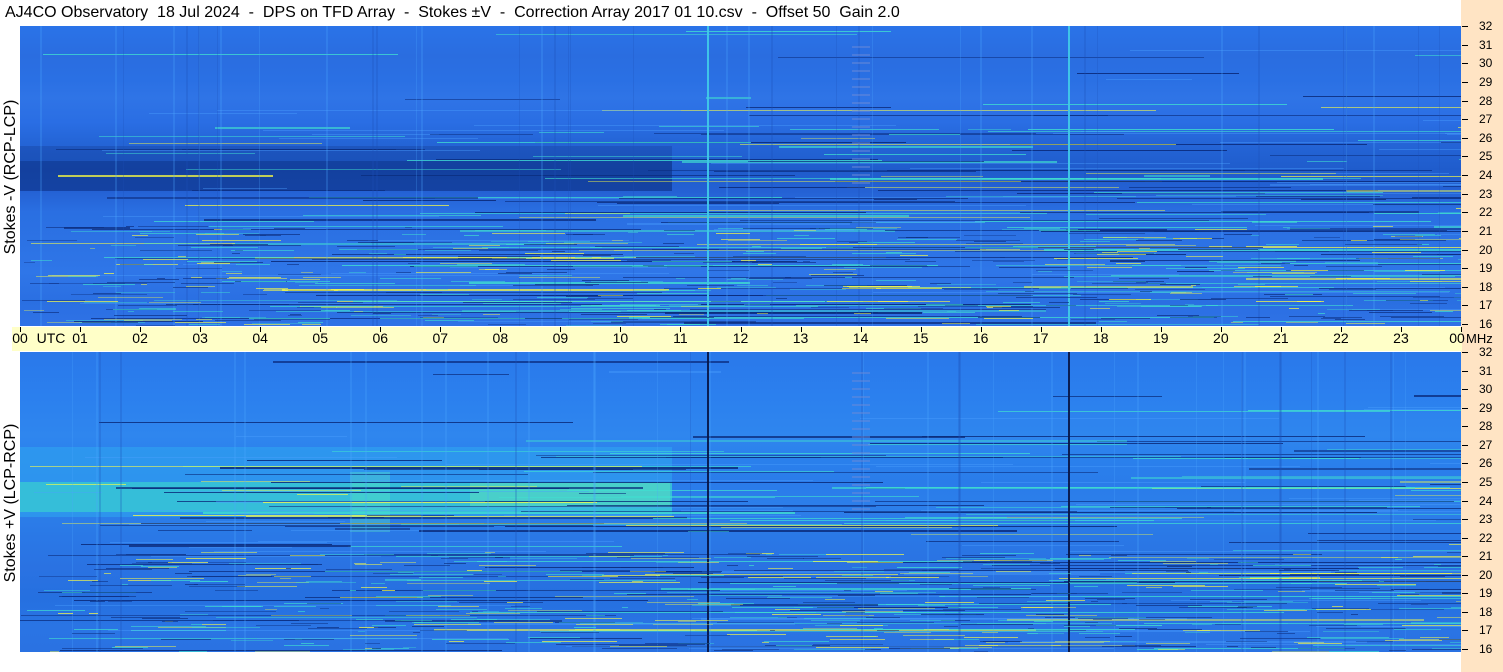 The image size is (1503, 672). Describe the element at coordinates (440, 338) in the screenshot. I see `time-tick-label: 07` at that location.